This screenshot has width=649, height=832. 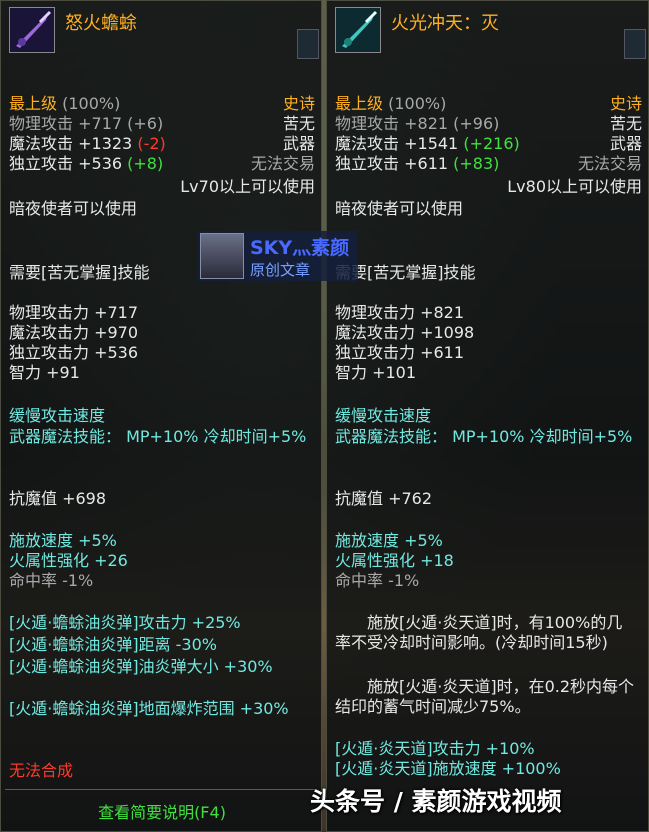 I want to click on divider, so click(x=161, y=789).